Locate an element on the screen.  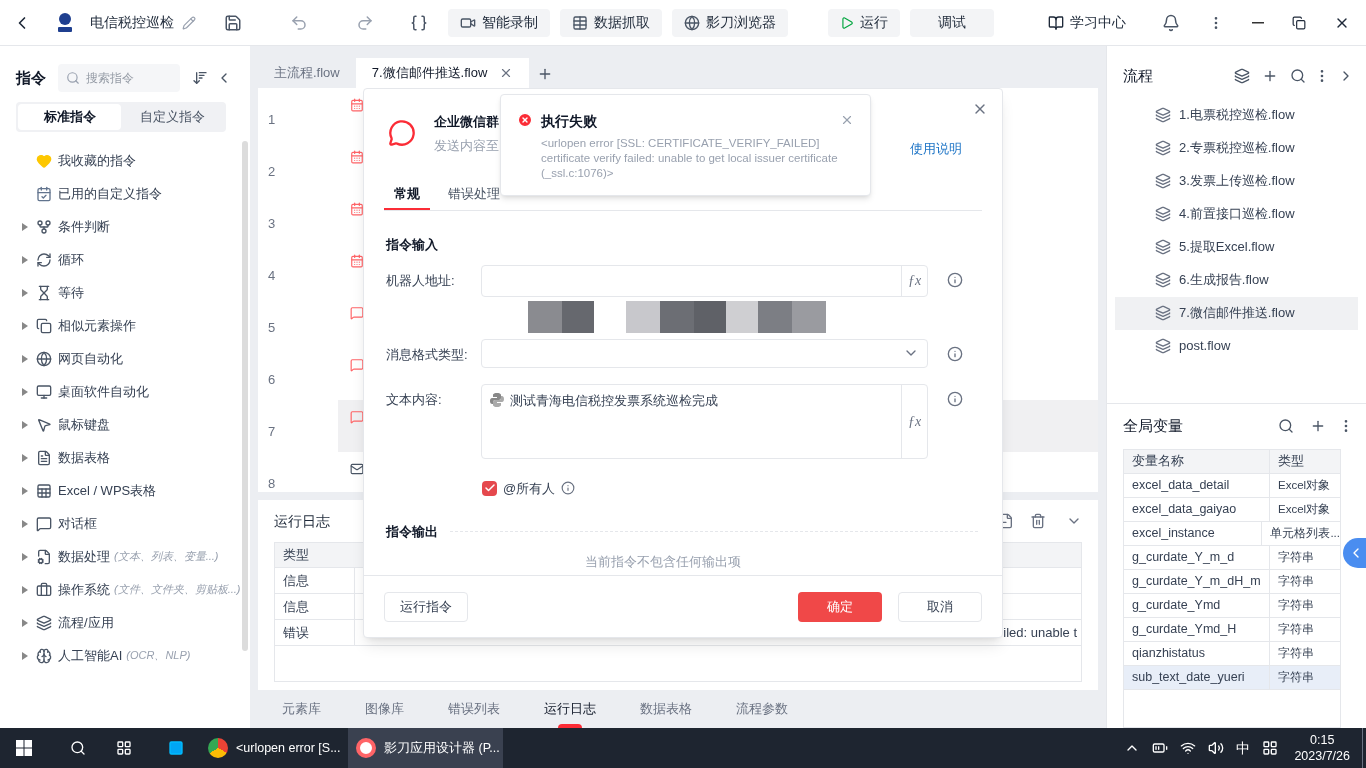
input-method: 中 is located at coordinates (1243, 748).